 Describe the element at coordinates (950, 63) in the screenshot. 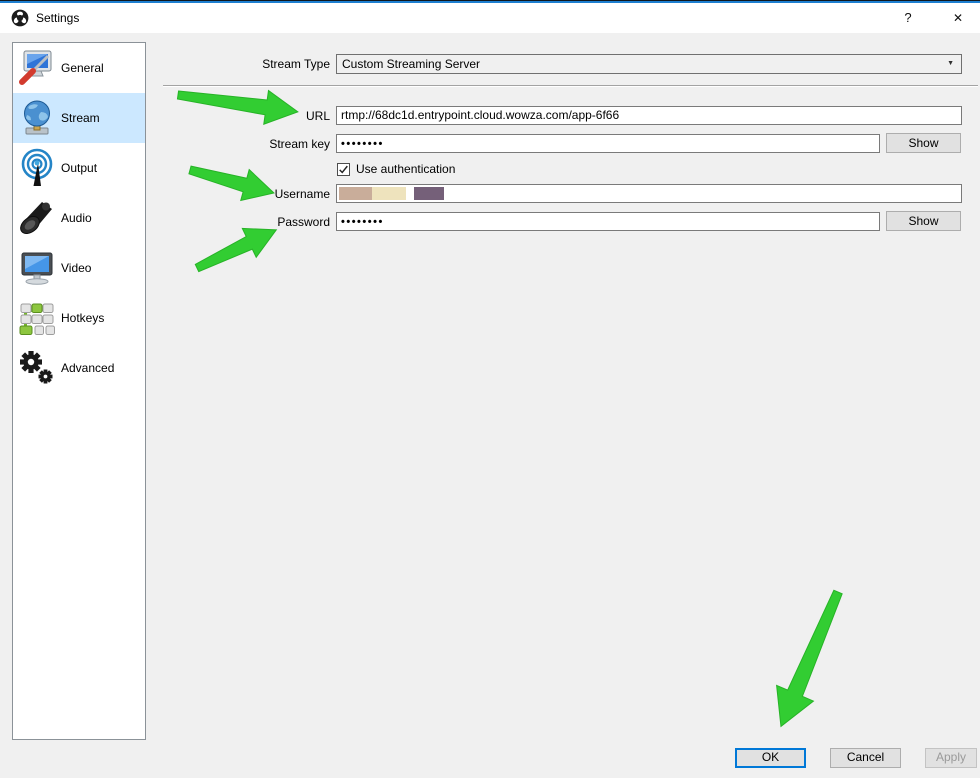

I see `chevron-down-icon: ▼` at that location.